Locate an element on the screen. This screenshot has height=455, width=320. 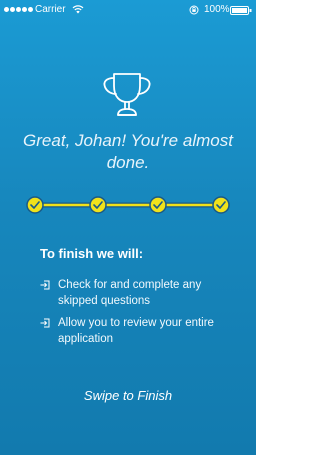
swipe-to-finish-button: Swipe to Finish is located at coordinates (128, 395).